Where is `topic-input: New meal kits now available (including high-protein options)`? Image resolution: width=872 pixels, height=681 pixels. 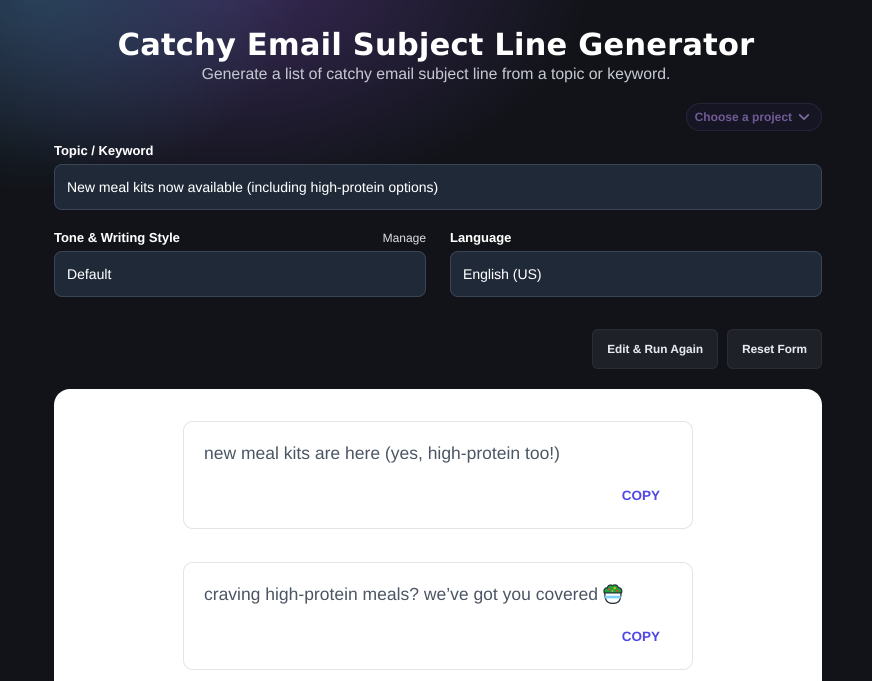 topic-input: New meal kits now available (including high-protein options) is located at coordinates (438, 187).